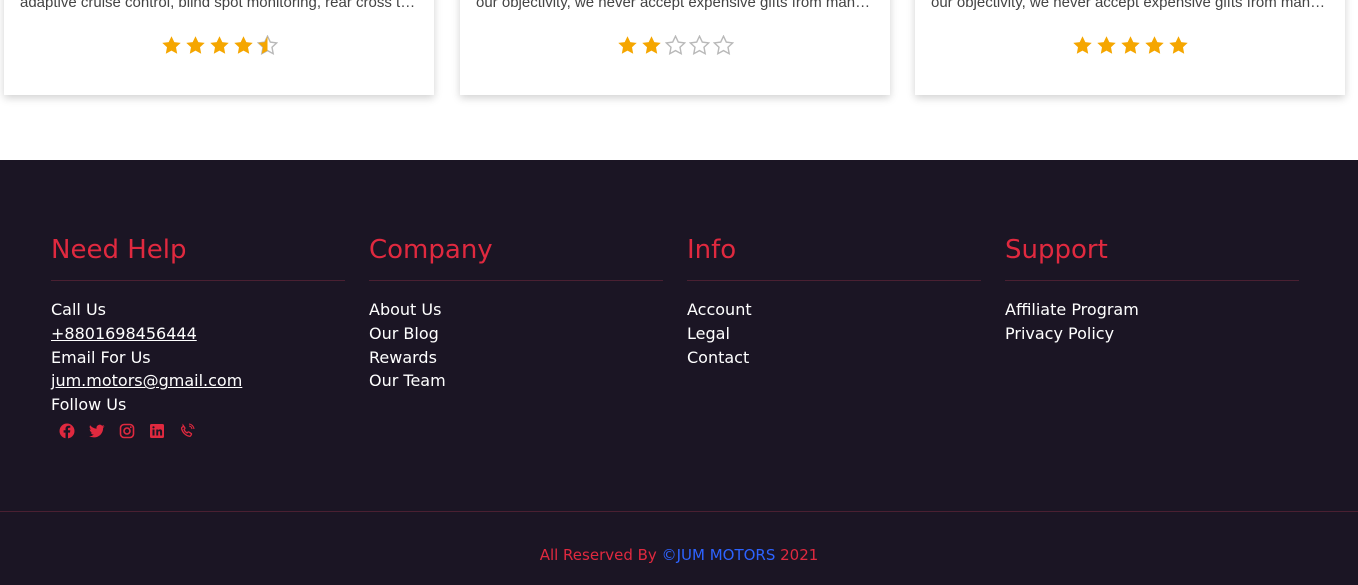 Image resolution: width=1358 pixels, height=585 pixels. Describe the element at coordinates (516, 334) in the screenshot. I see `footer-link-our-blog: Our Blog` at that location.